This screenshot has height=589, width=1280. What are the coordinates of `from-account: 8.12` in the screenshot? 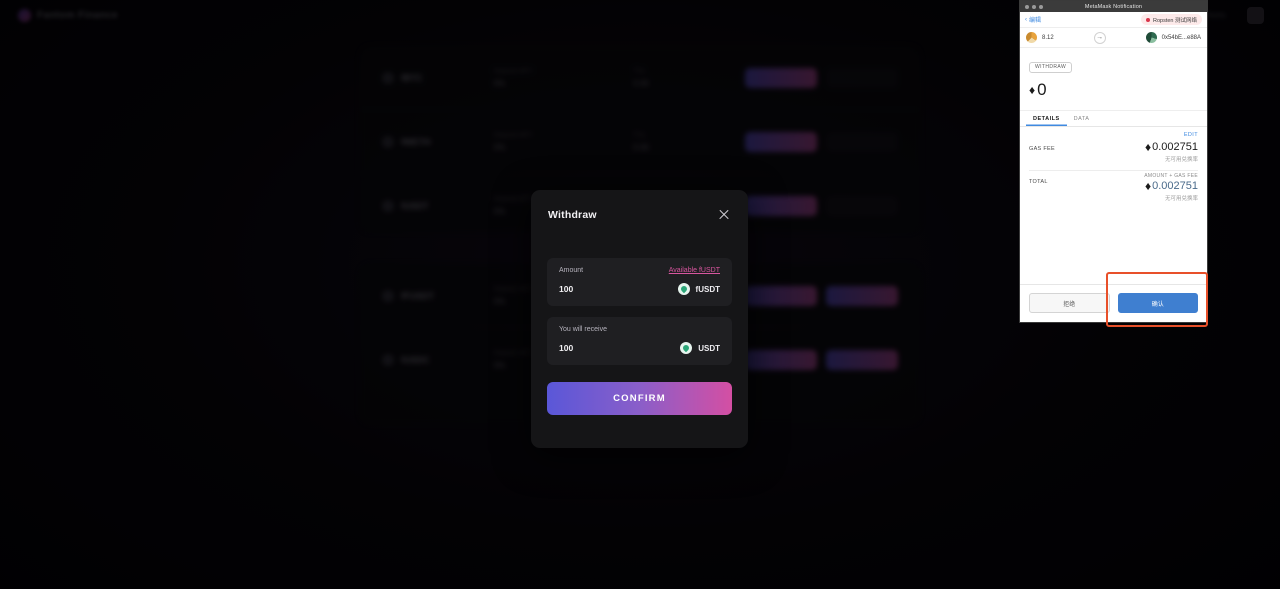 It's located at (1040, 37).